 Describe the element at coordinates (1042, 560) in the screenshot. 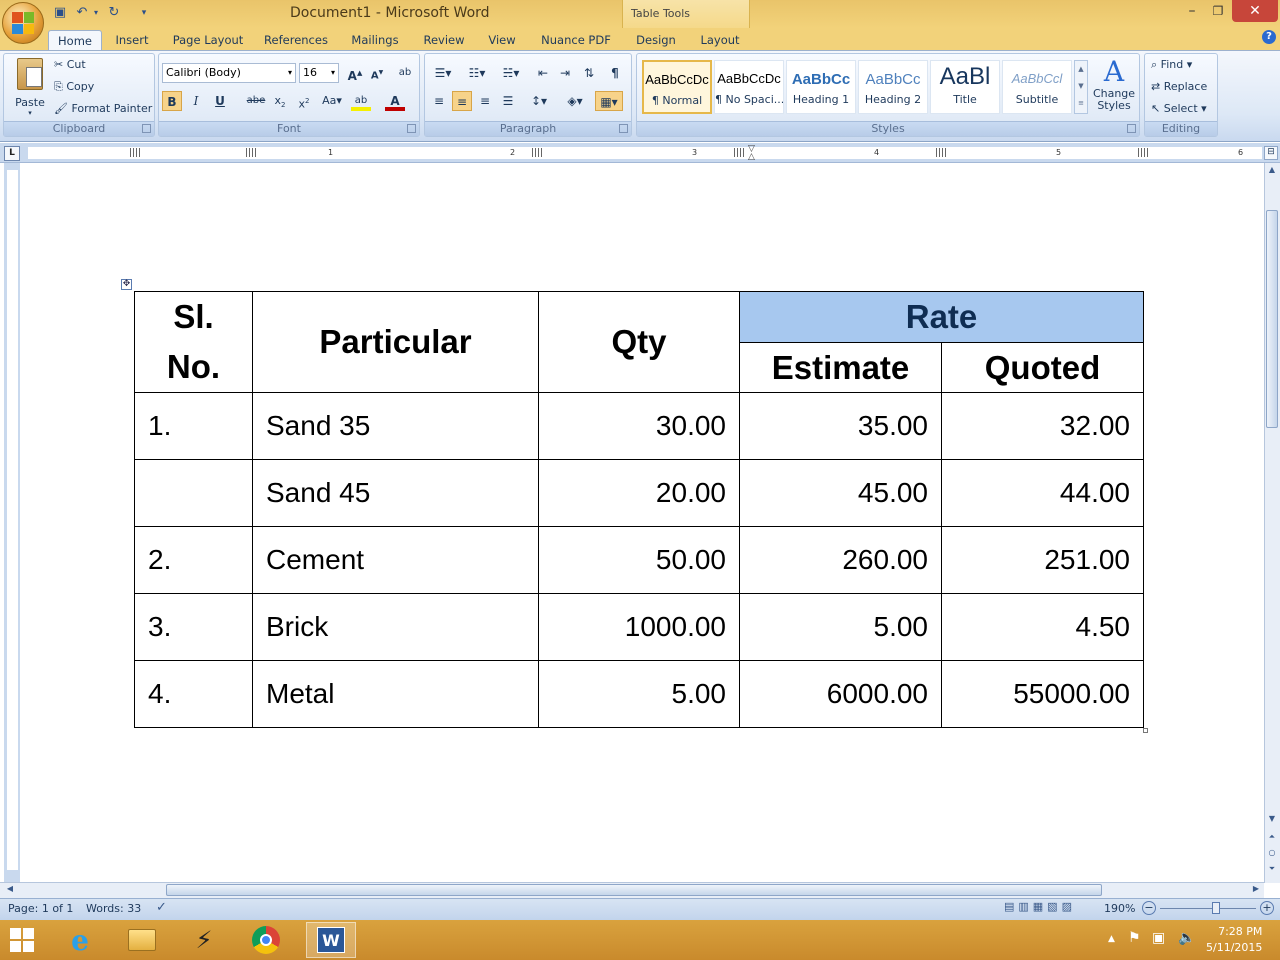

I see `cell-quoted: 251.00` at that location.